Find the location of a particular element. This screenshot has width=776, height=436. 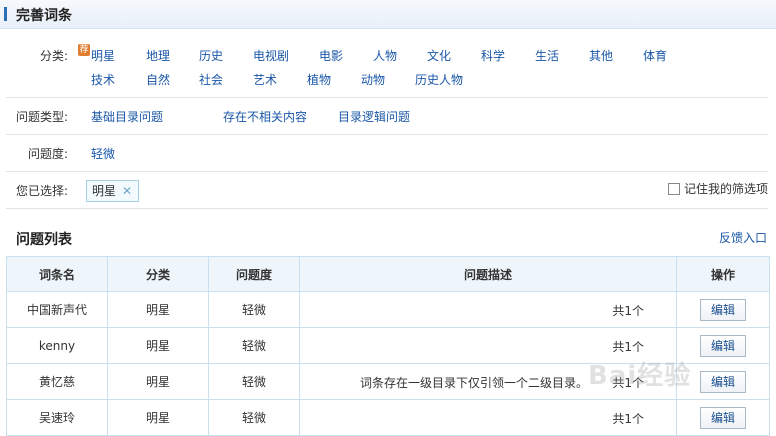

feedback-link: 反馈入口 is located at coordinates (743, 237).